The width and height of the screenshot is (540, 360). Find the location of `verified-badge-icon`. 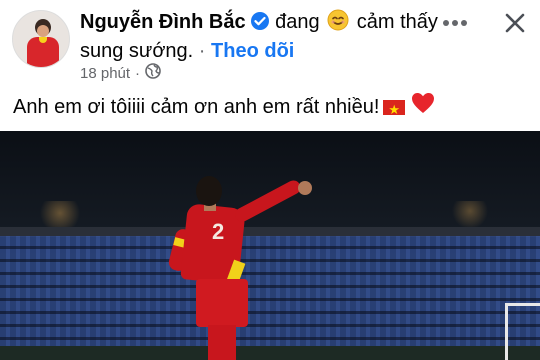

verified-badge-icon is located at coordinates (260, 24).